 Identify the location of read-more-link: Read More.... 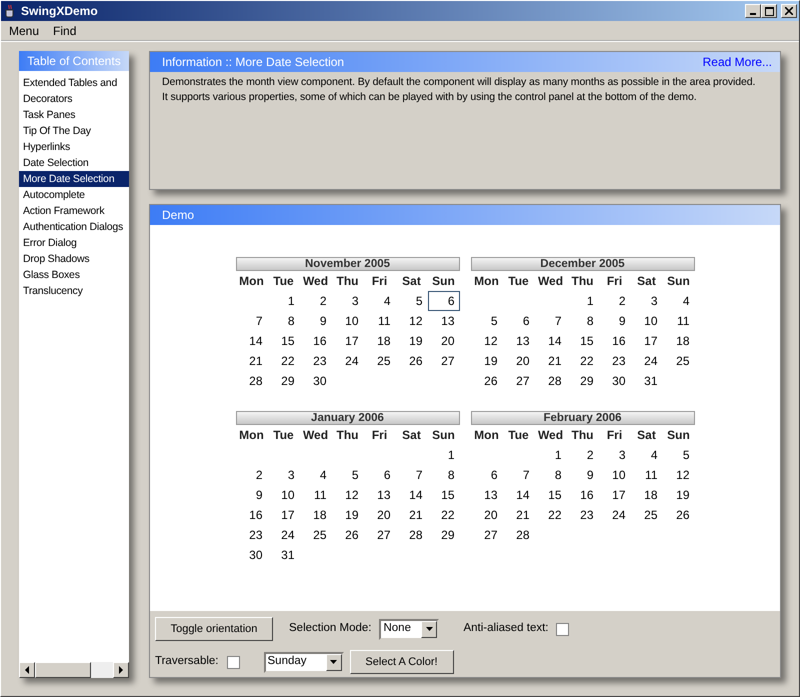
(737, 62).